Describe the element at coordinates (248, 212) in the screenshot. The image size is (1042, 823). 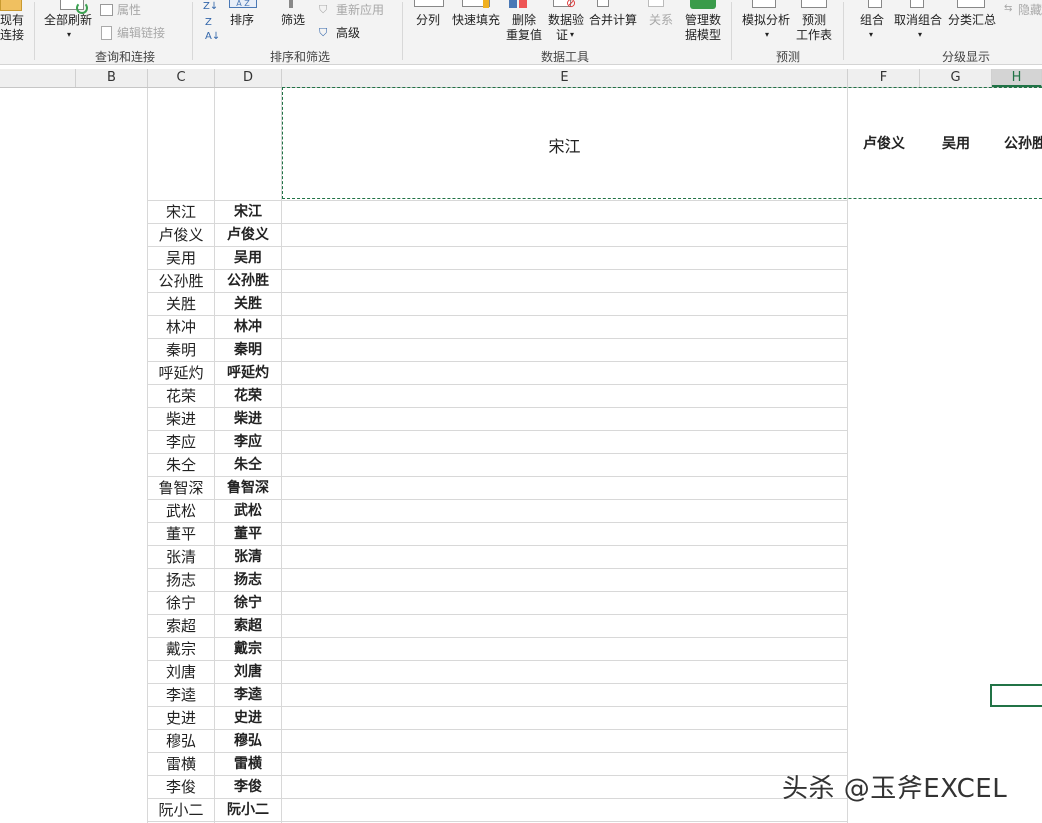
I see `cell-d: 宋江` at that location.